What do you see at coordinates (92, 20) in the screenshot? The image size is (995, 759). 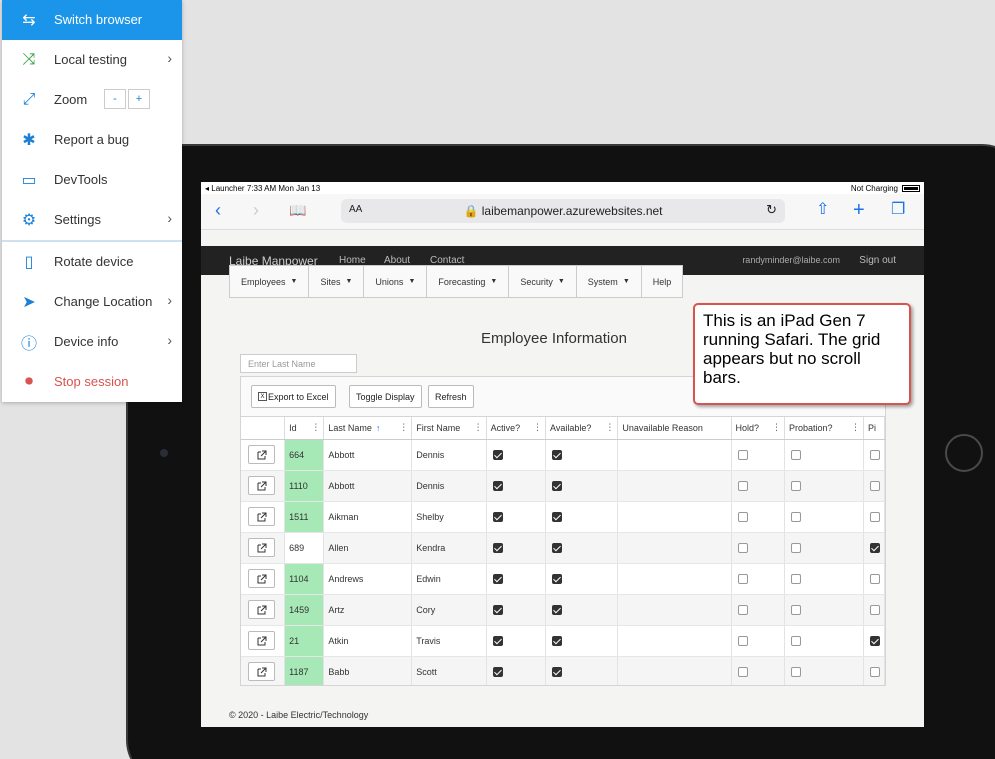 I see `panel-item-switch-browser: ⇆ Switch browser` at bounding box center [92, 20].